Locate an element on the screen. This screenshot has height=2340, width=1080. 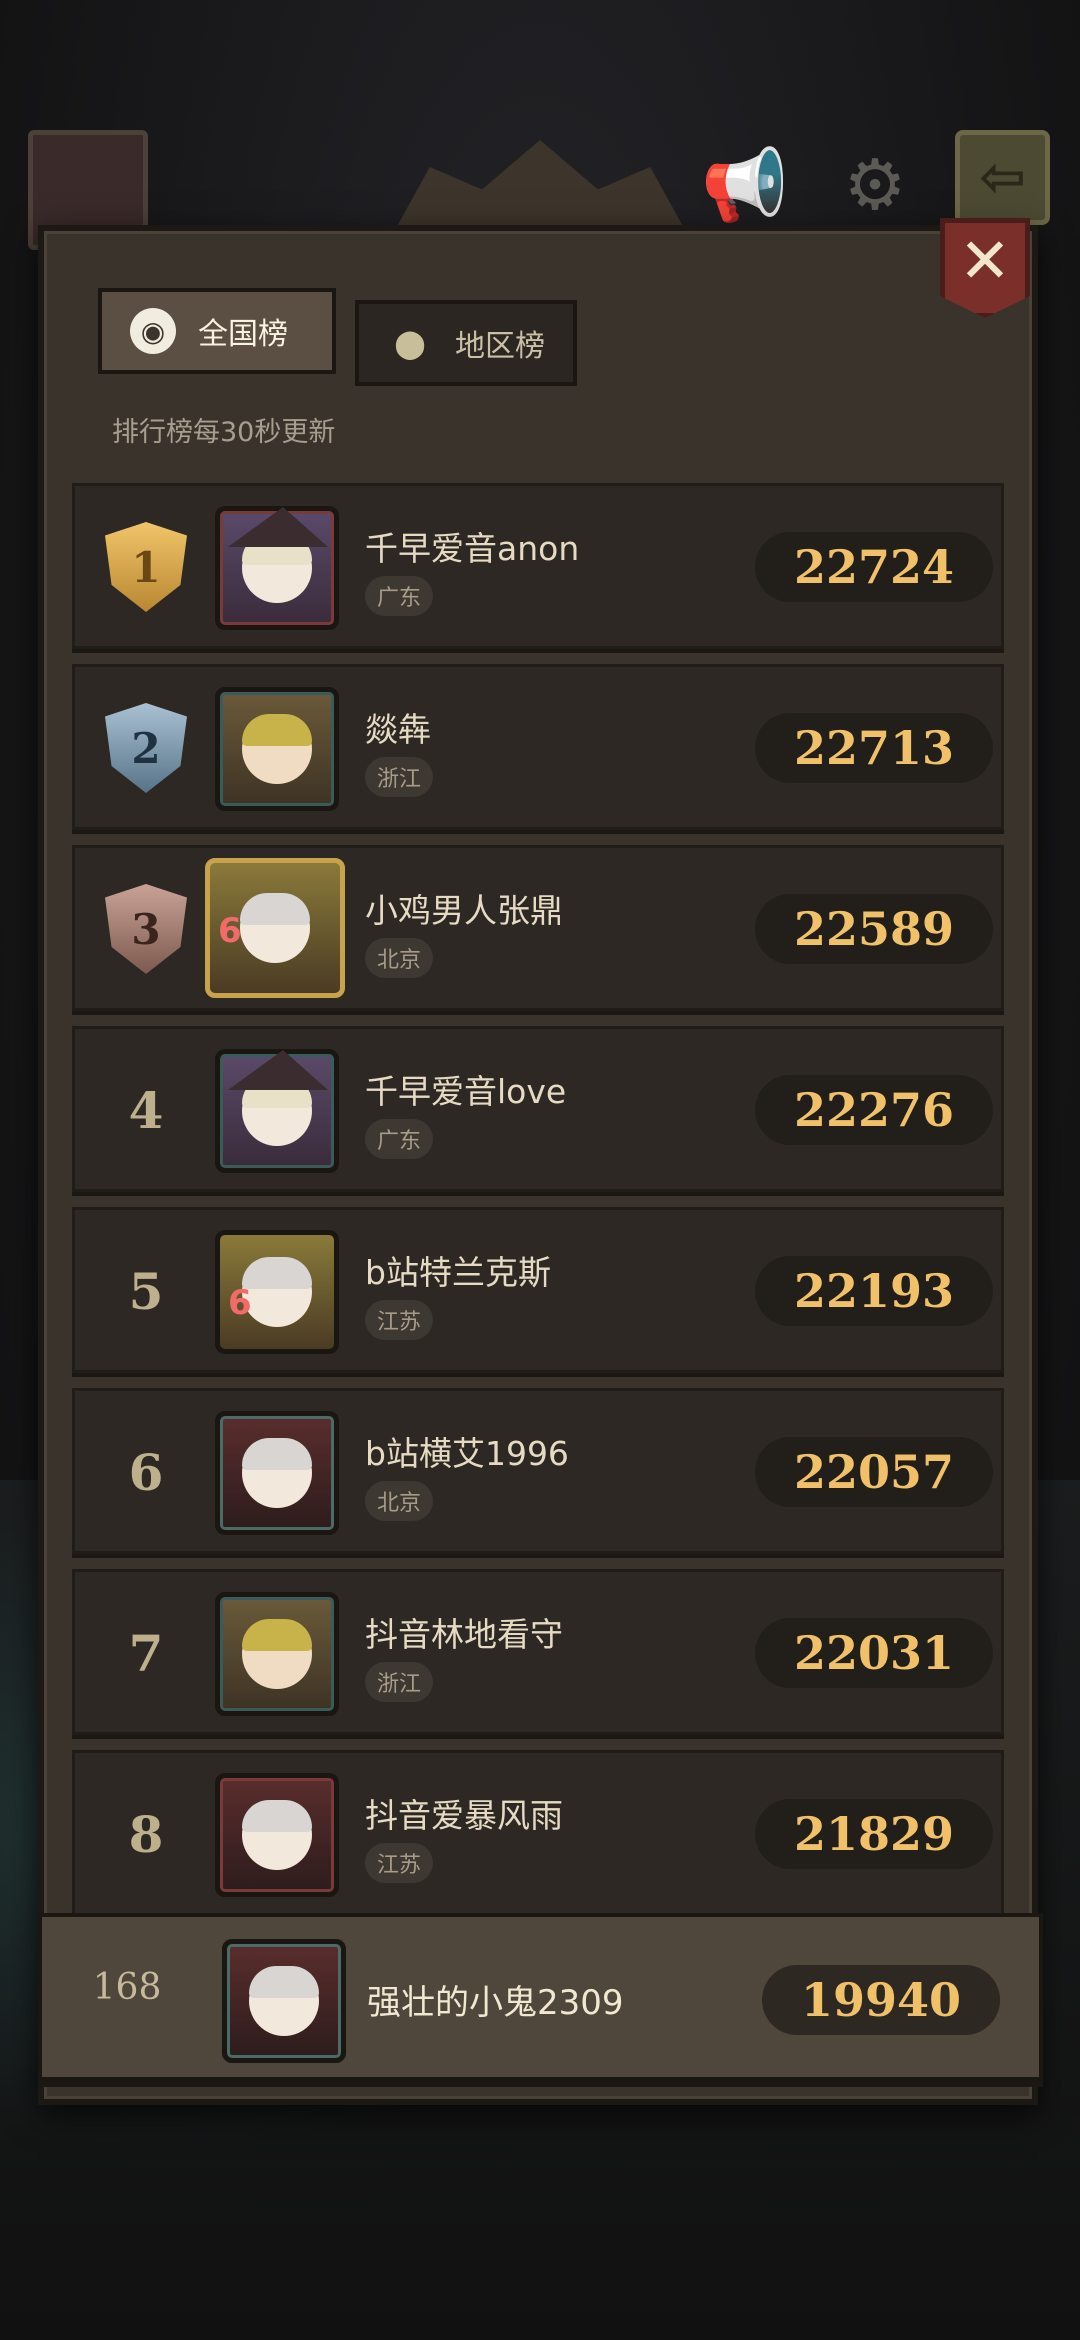
location-pin-icon: ⬤ is located at coordinates (410, 343).